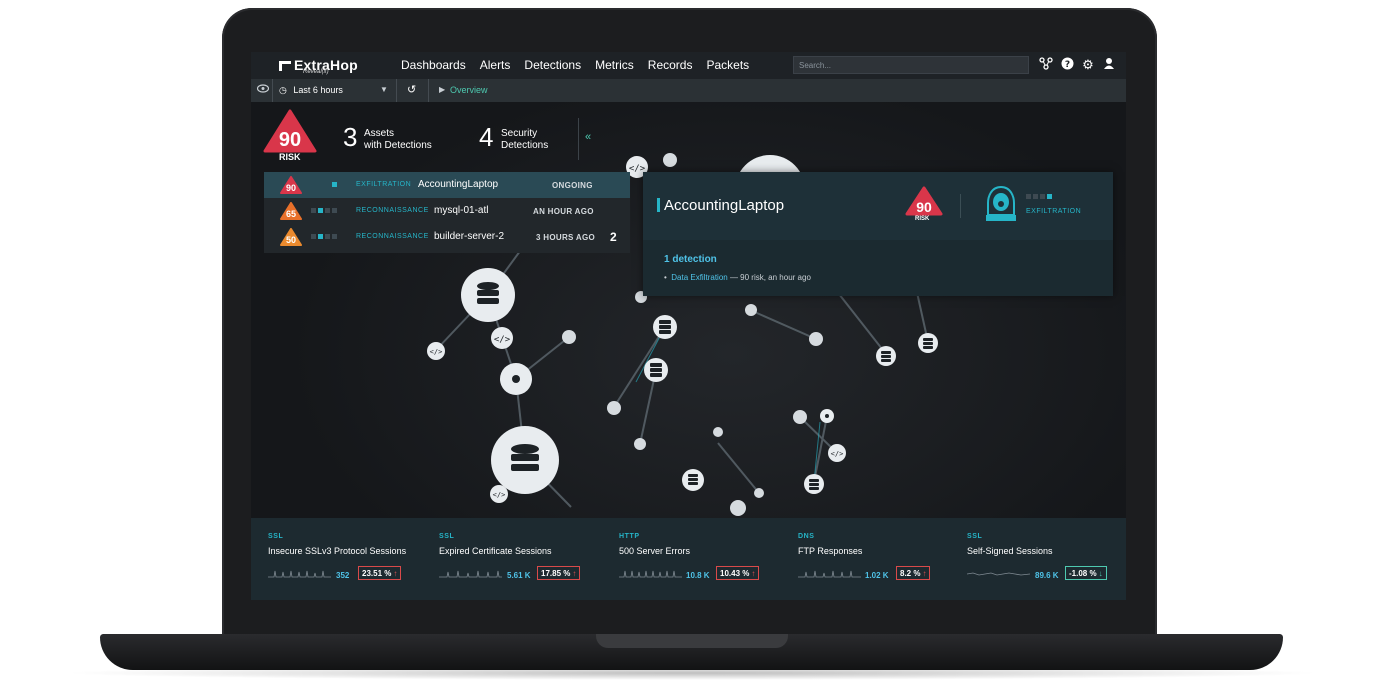 Image resolution: width=1387 pixels, height=690 pixels. I want to click on nav-records: Records, so click(670, 65).